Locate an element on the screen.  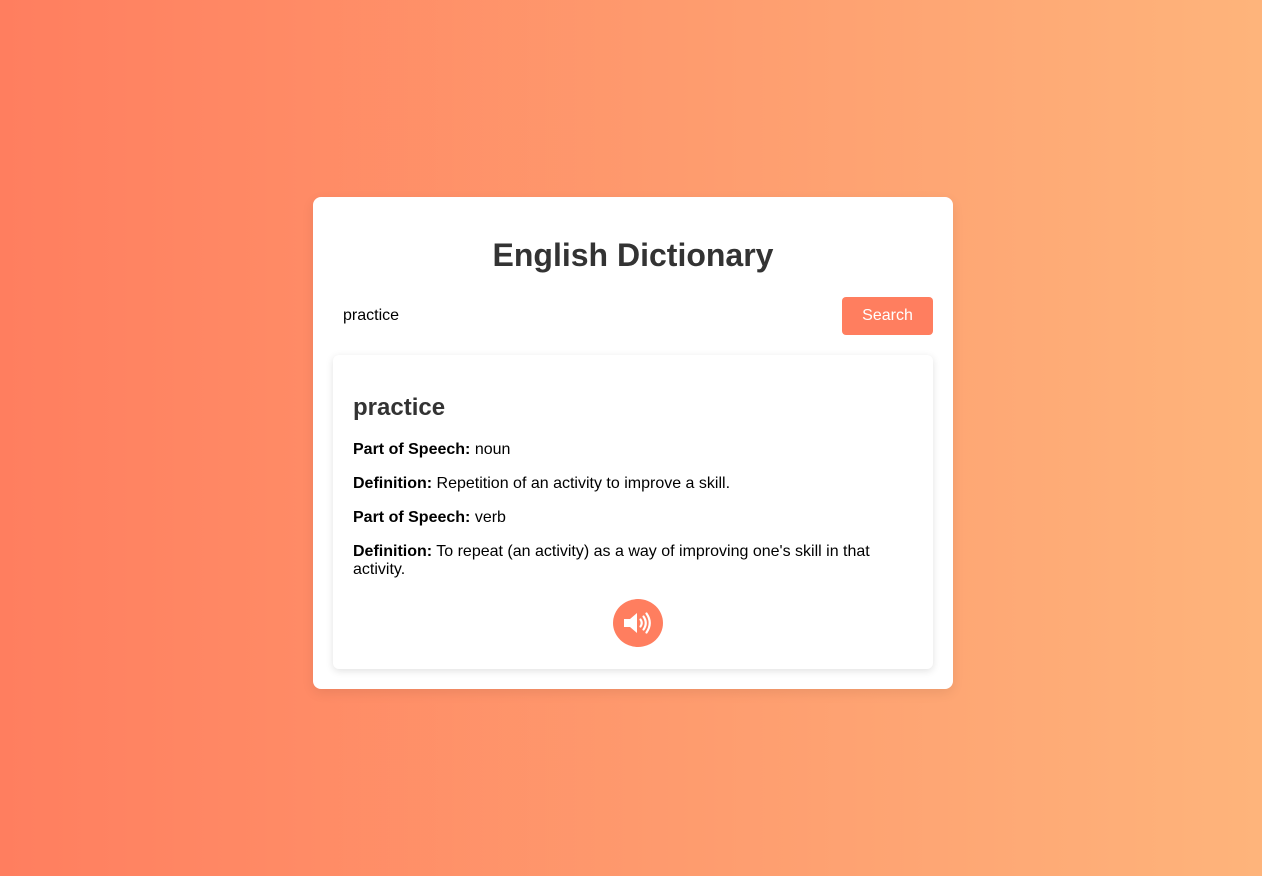
search-bar: Search is located at coordinates (633, 316).